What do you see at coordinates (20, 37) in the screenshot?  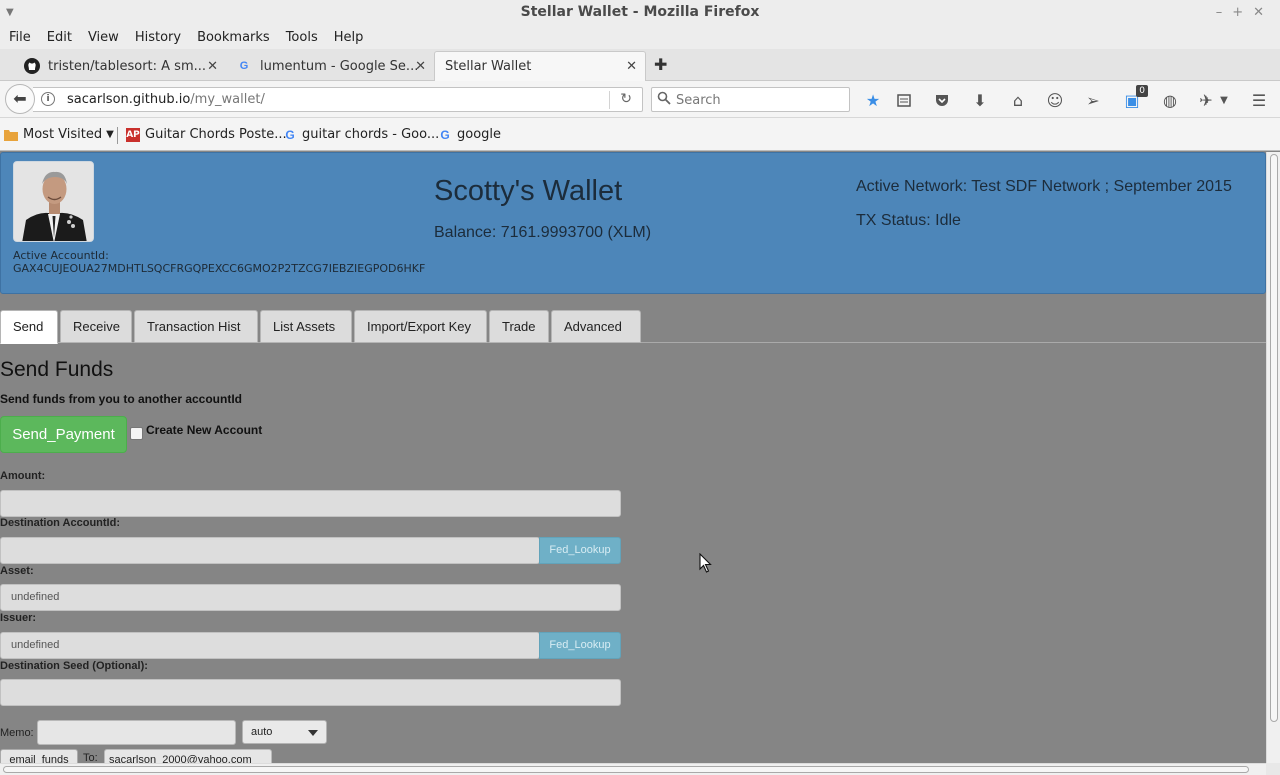 I see `menu-file: File` at bounding box center [20, 37].